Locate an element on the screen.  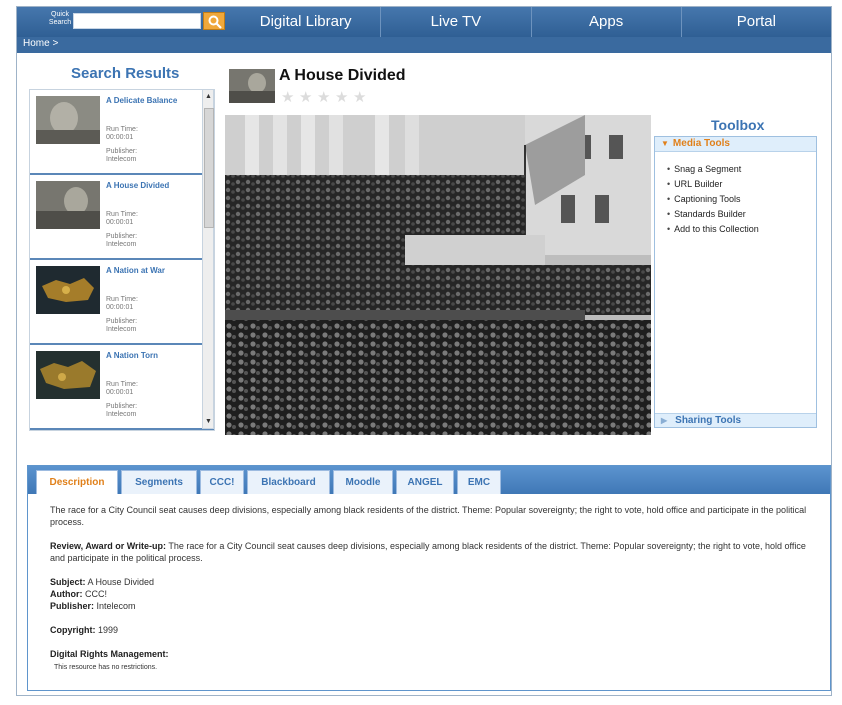
result-title: A Delicate Balance is located at coordinates (141, 100).